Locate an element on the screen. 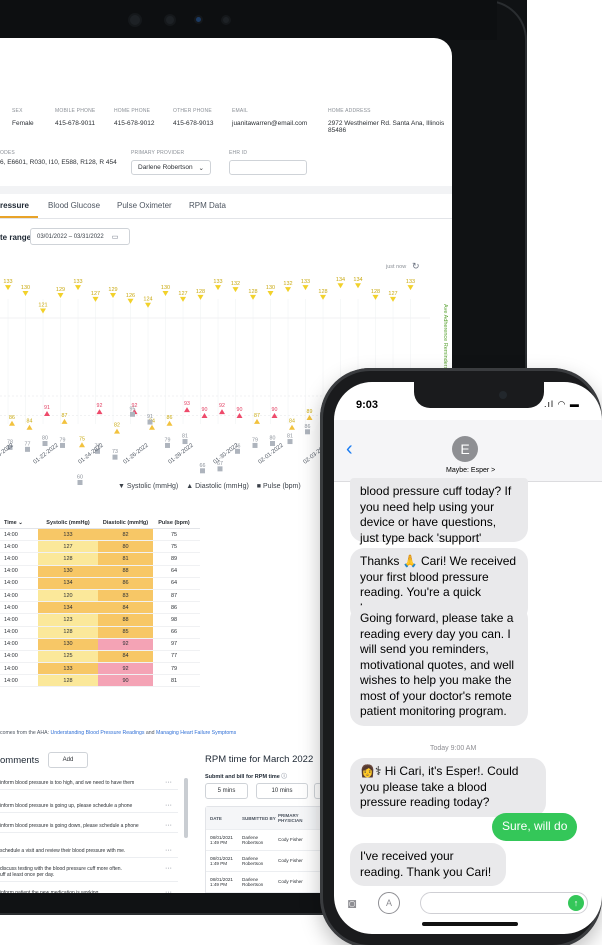 The image size is (602, 945). table-row: 14:00 134 86 64 is located at coordinates (100, 583).